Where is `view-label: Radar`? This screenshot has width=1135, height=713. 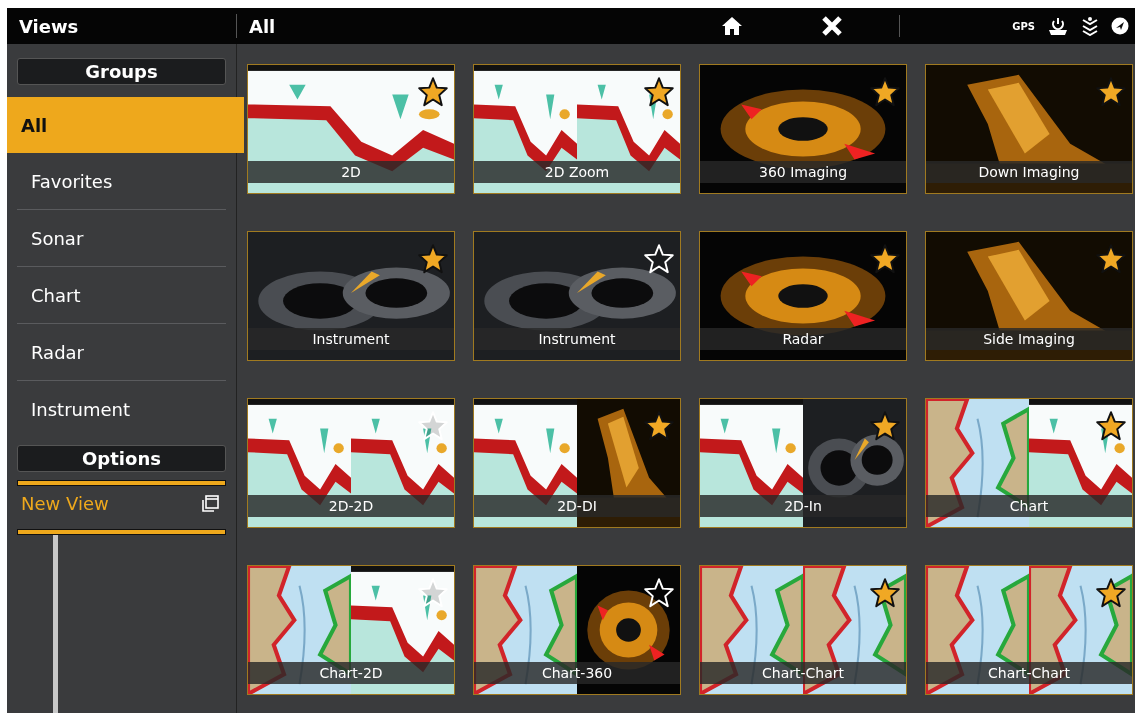
view-label: Radar is located at coordinates (803, 339).